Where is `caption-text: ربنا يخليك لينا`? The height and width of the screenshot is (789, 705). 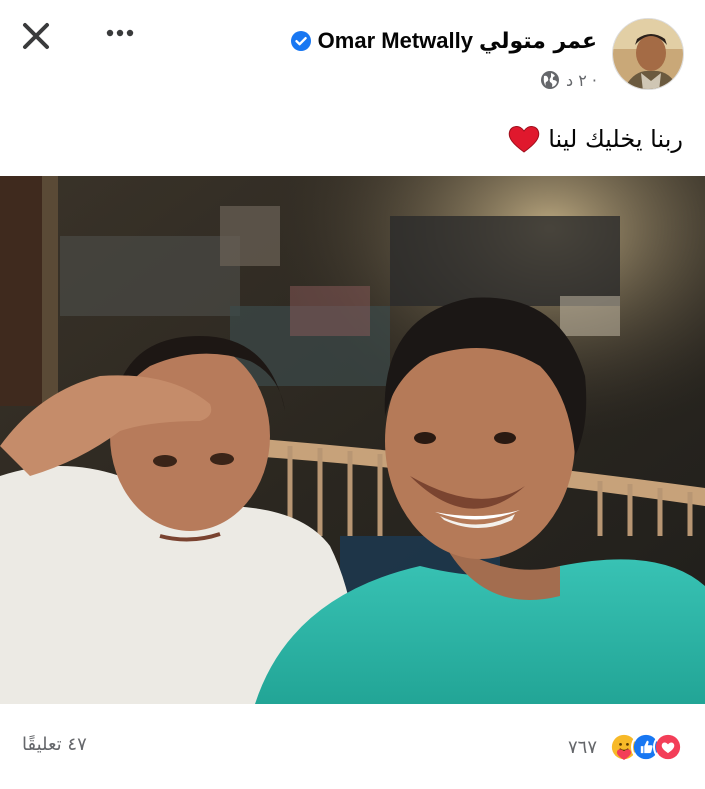
caption-text: ربنا يخليك لينا is located at coordinates (615, 139).